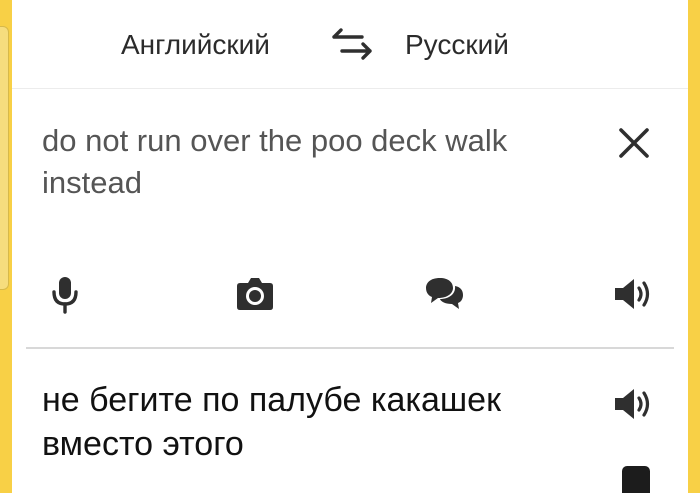  I want to click on swap-languages-button, so click(352, 44).